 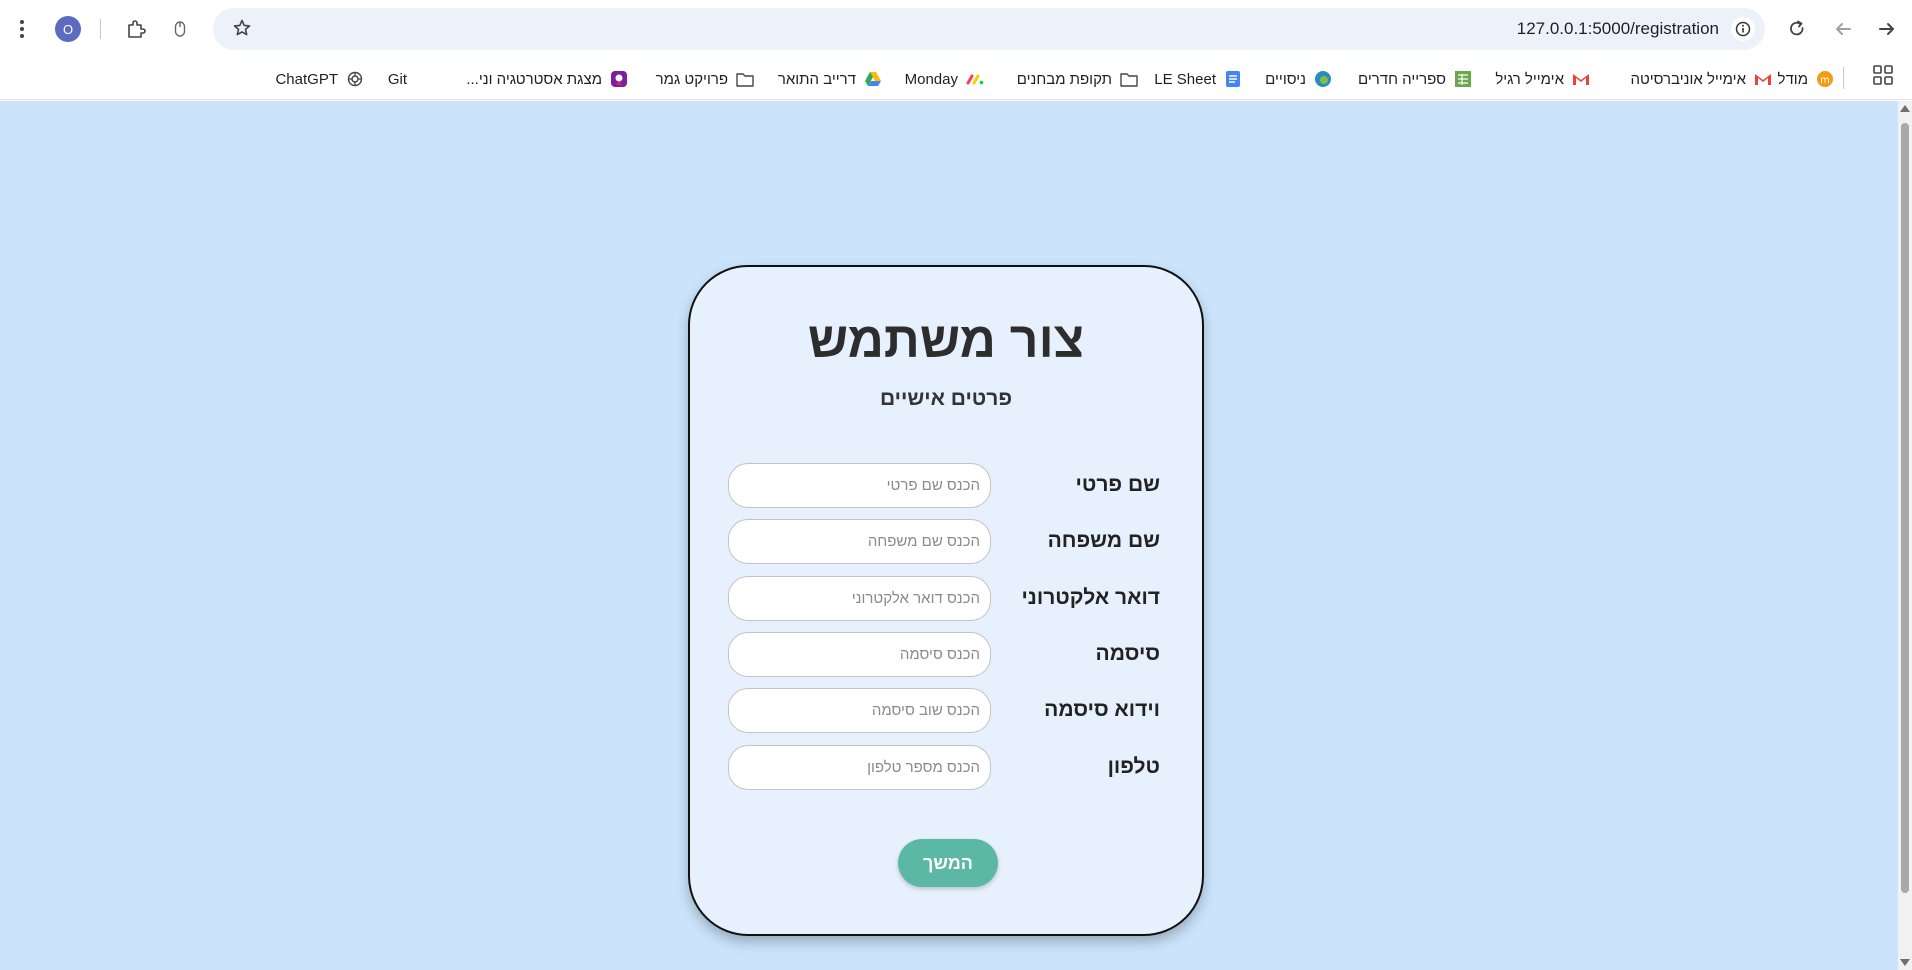 I want to click on email-label: דואר אלקטרוני, so click(x=1090, y=597).